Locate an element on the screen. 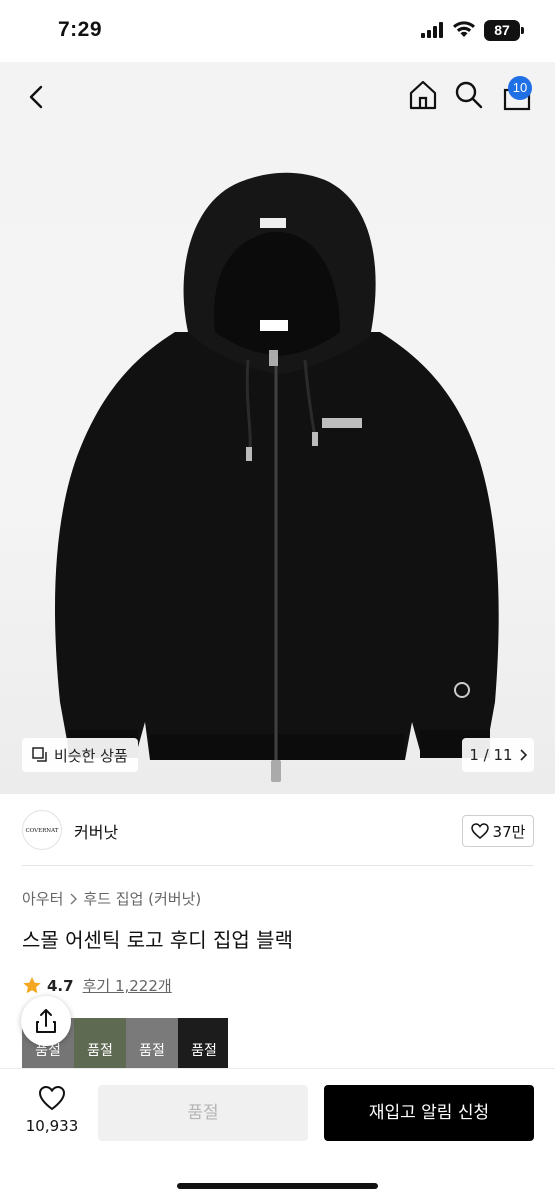 The image size is (555, 1200). brand-logo: COVERNAT is located at coordinates (42, 830).